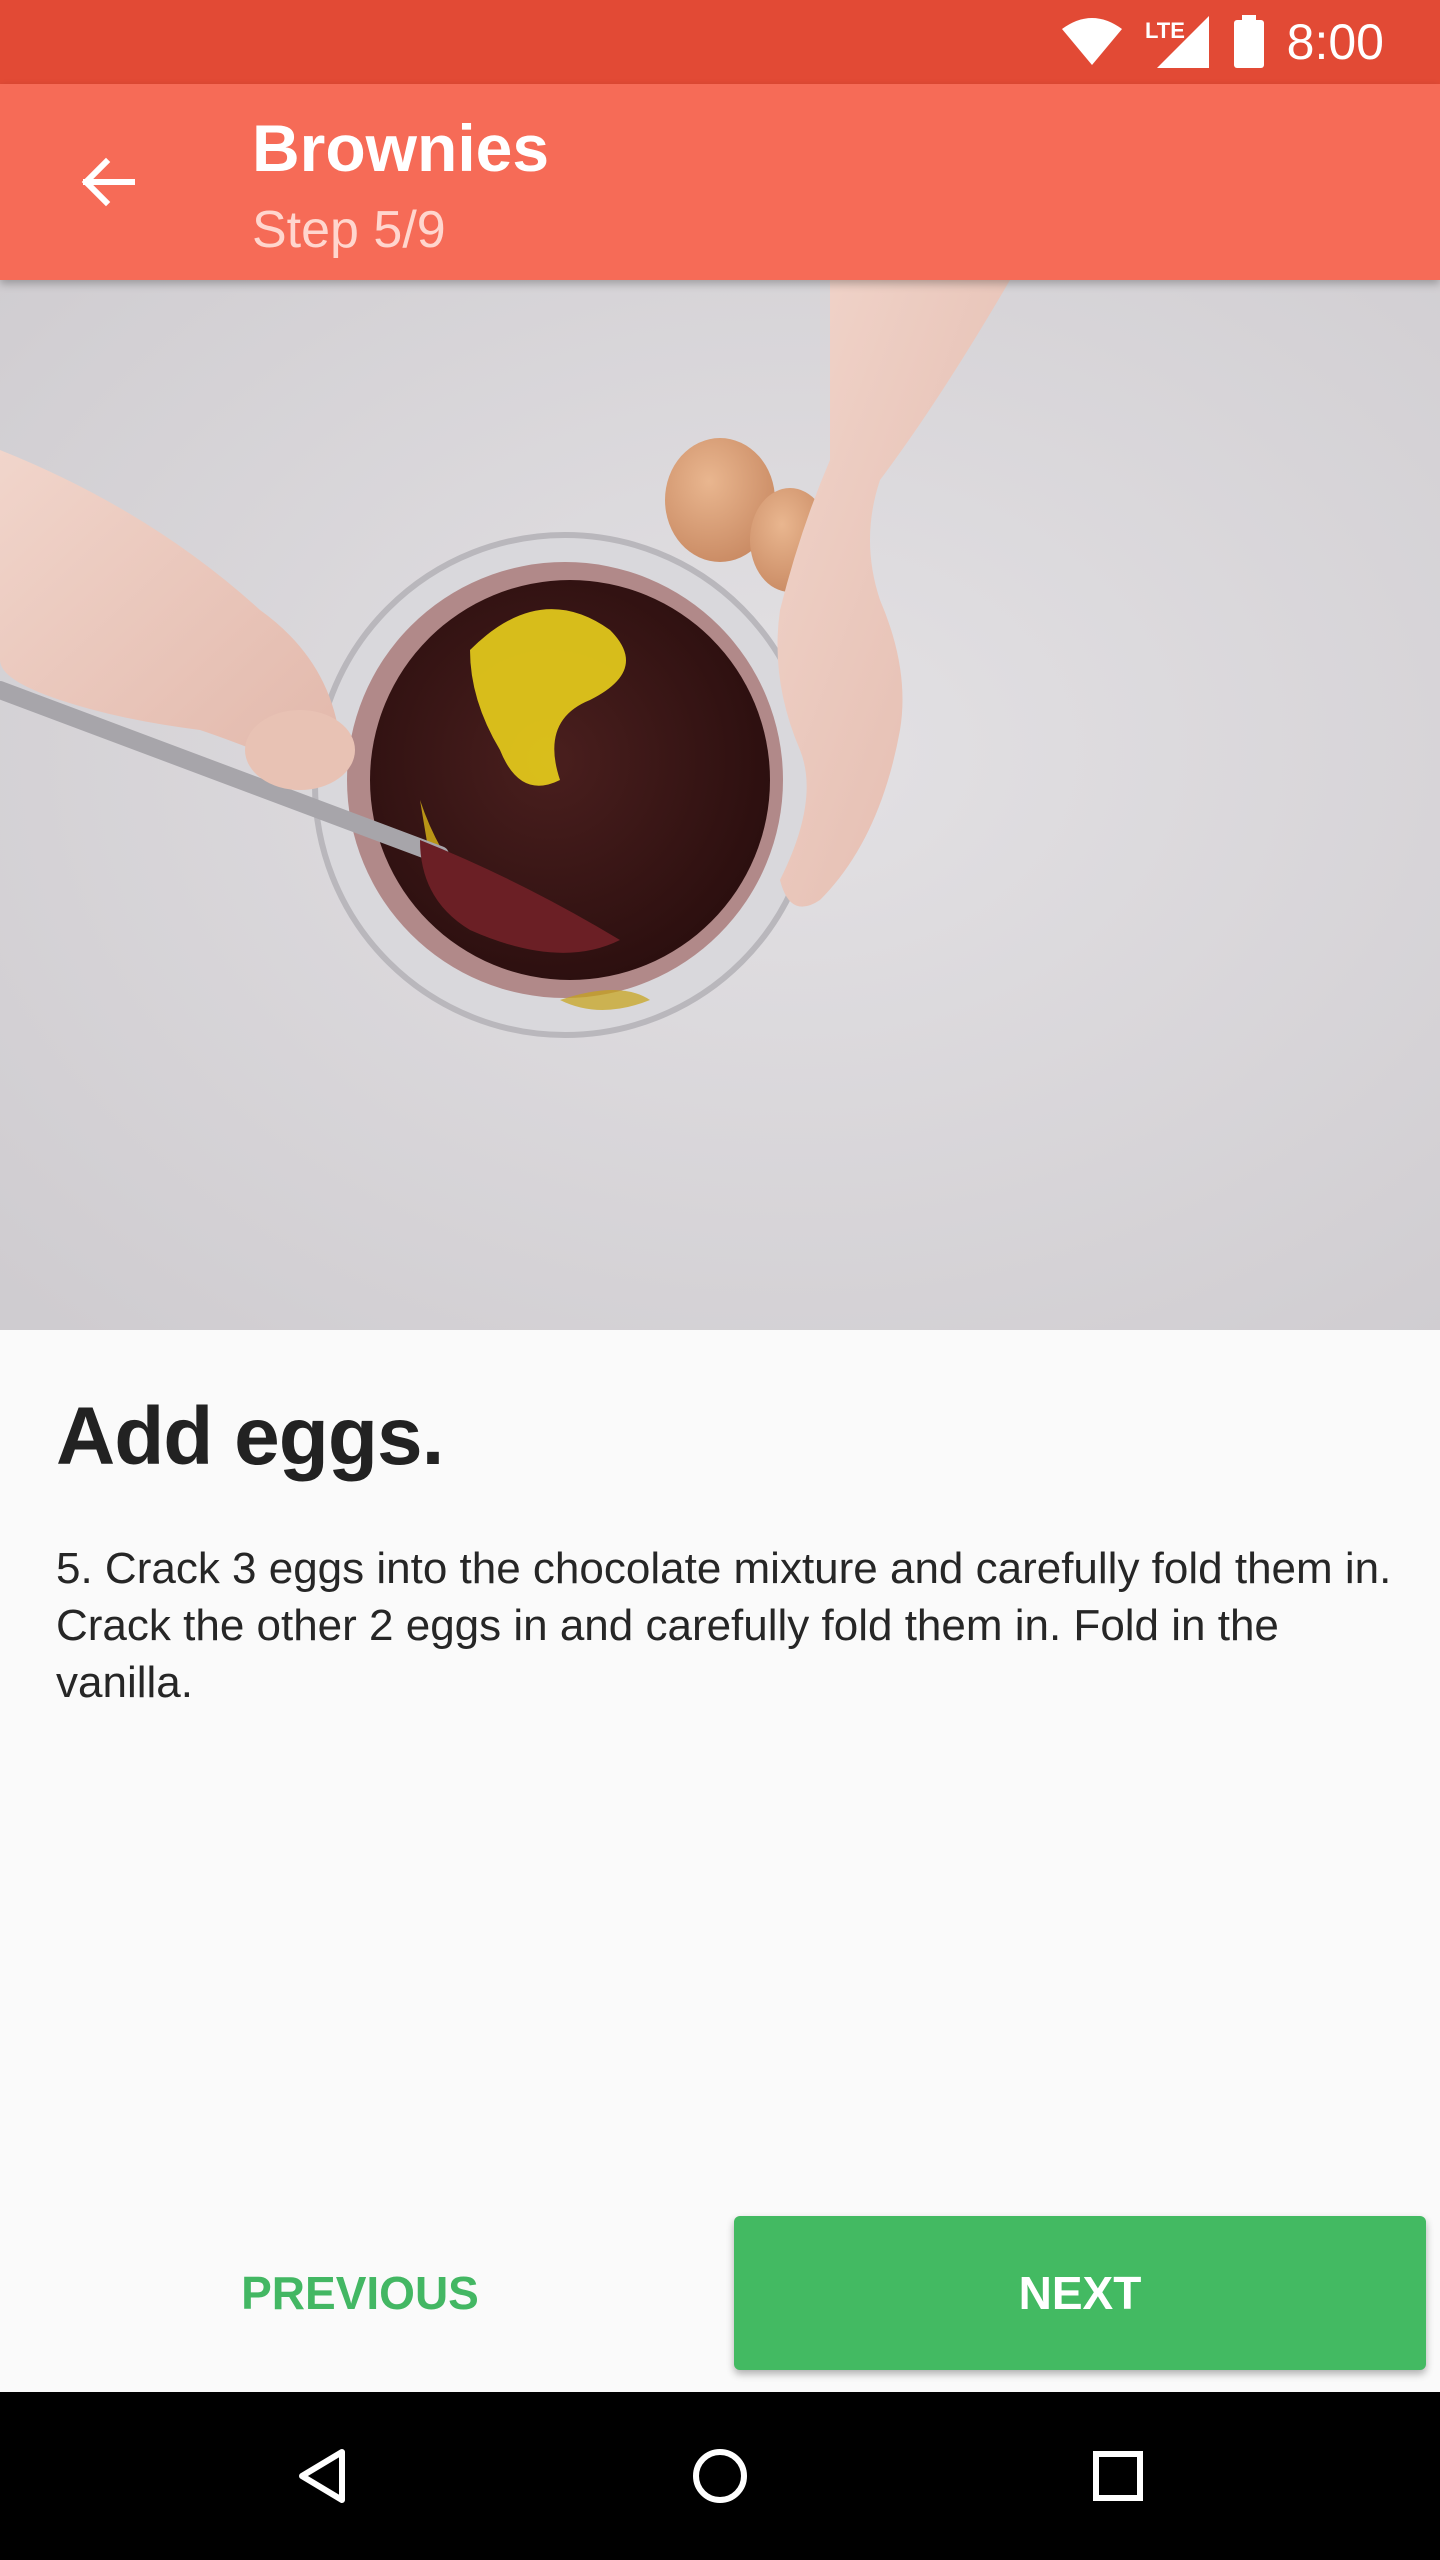  What do you see at coordinates (1222, 42) in the screenshot?
I see `status-icons: LTE 8:00` at bounding box center [1222, 42].